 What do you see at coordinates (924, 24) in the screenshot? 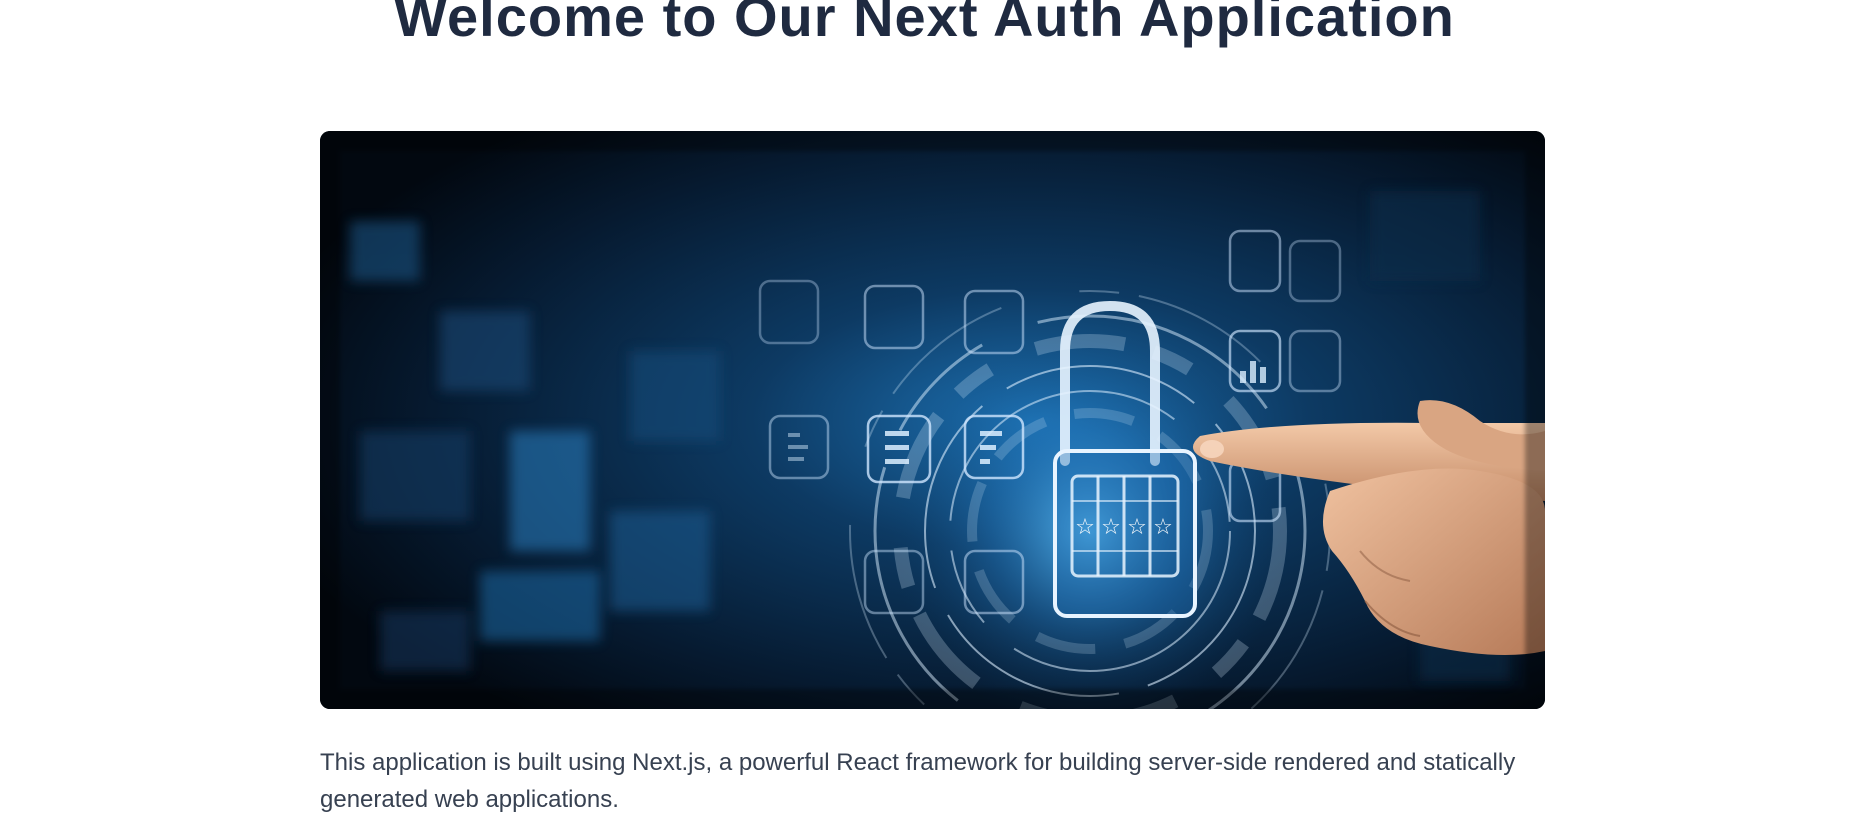
I see `page-title: Welcome to Our Next Auth Application` at bounding box center [924, 24].